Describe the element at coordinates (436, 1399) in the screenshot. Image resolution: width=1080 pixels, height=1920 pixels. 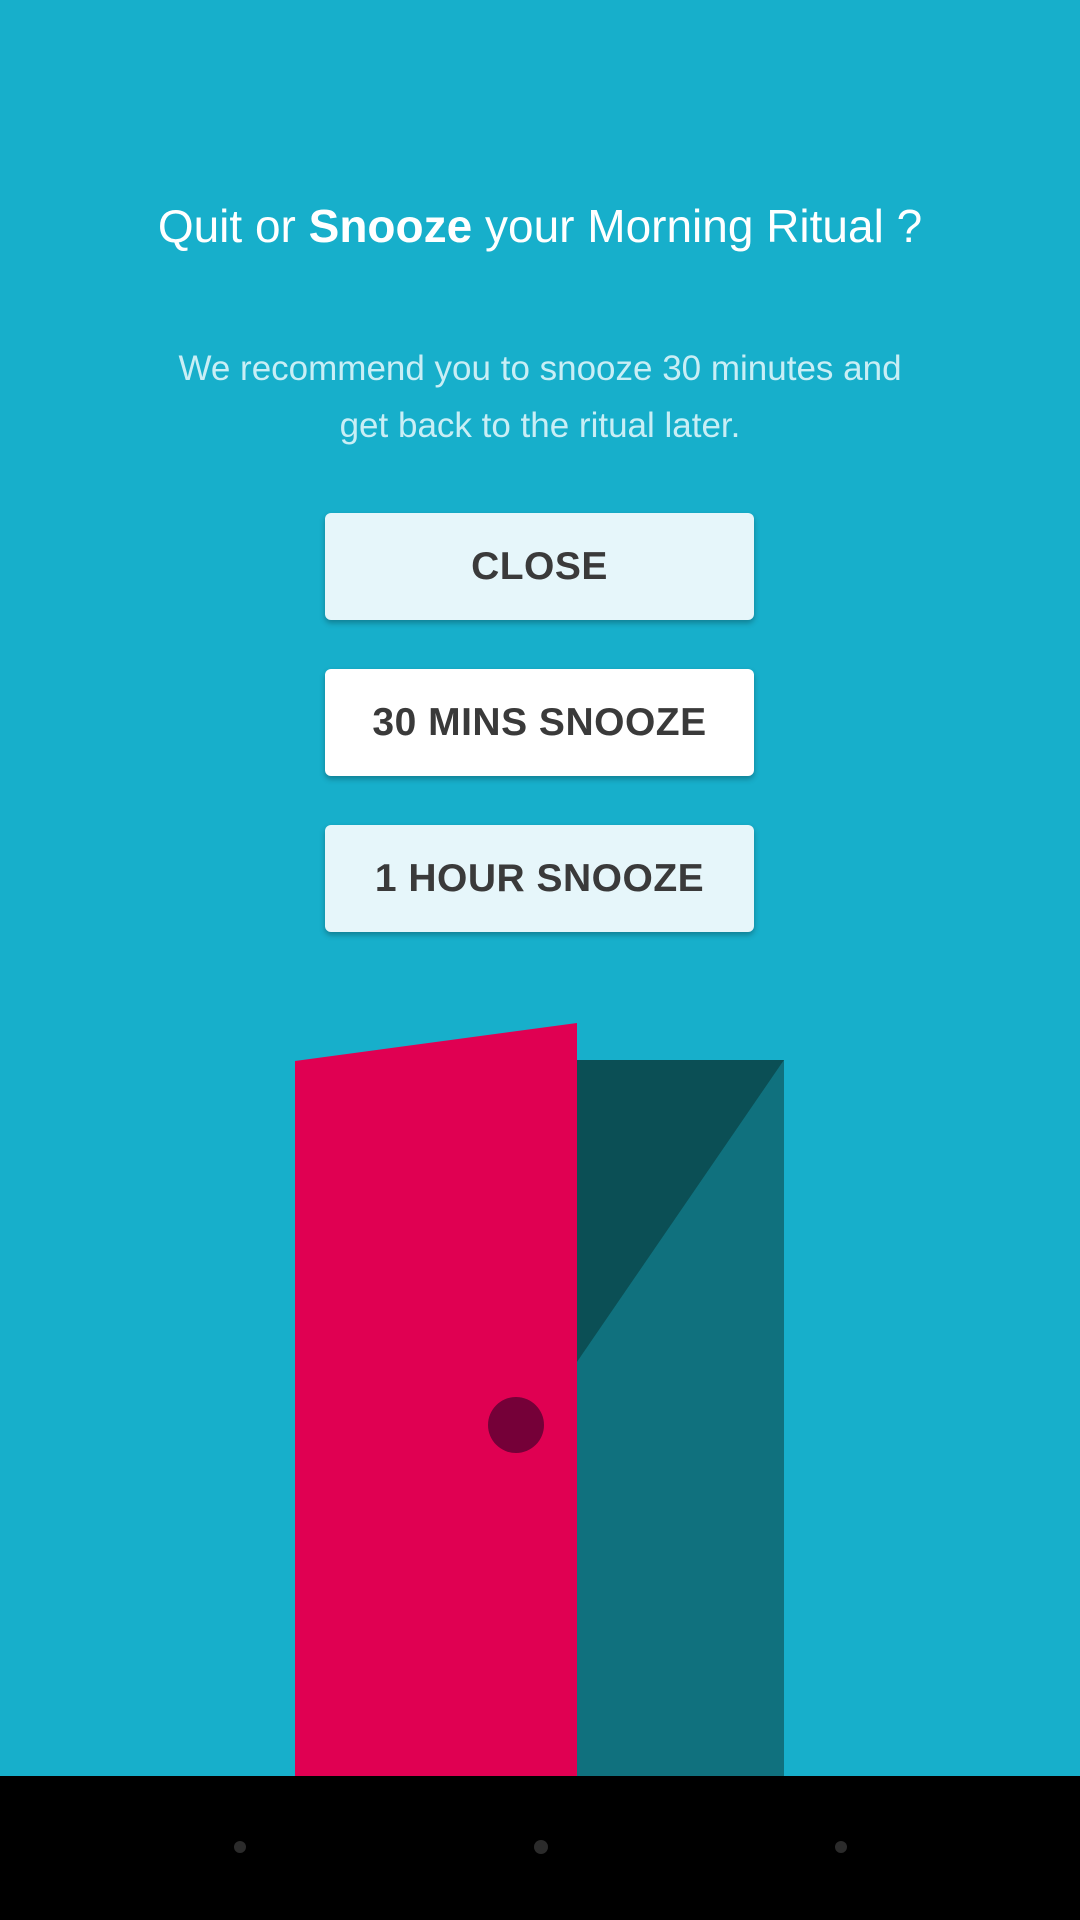
I see `door-panel` at that location.